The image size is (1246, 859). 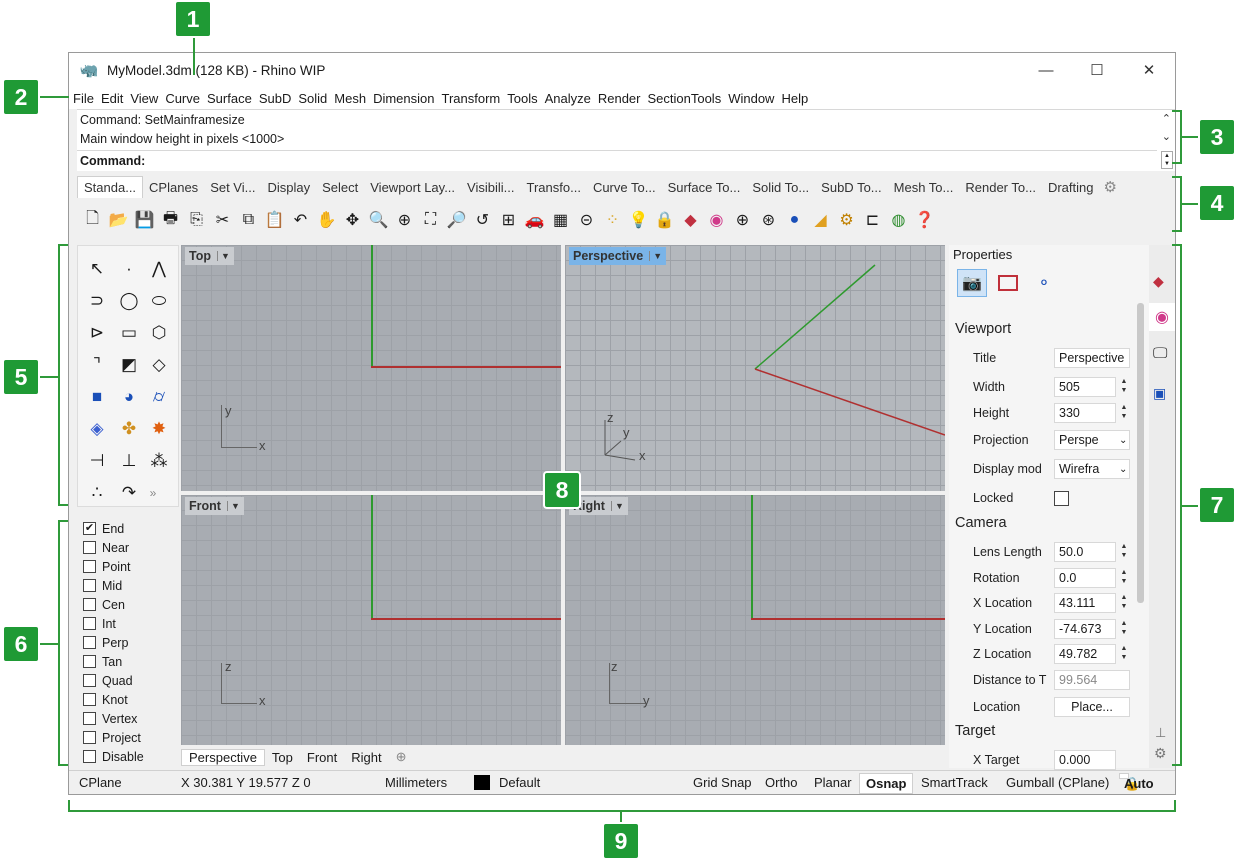 What do you see at coordinates (522, 98) in the screenshot?
I see `menu-tools: Tools` at bounding box center [522, 98].